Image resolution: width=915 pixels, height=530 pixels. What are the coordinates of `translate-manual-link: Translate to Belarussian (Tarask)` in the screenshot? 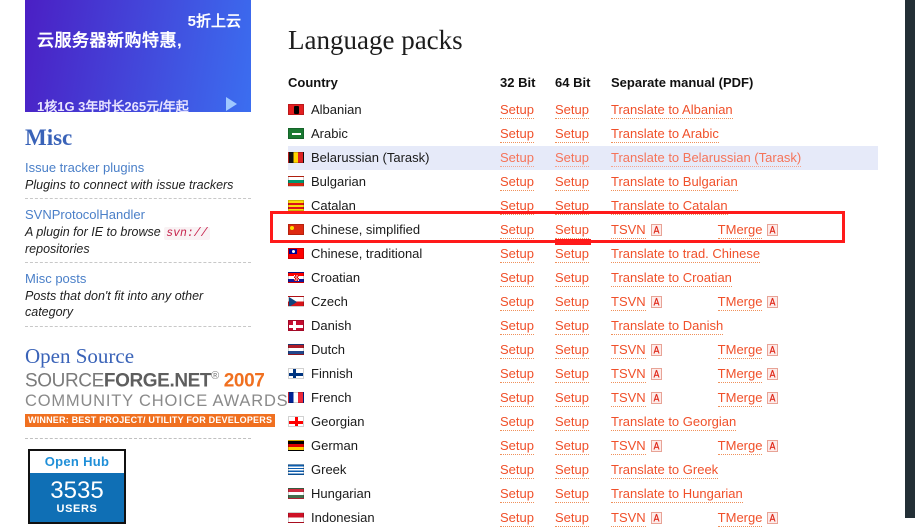 It's located at (706, 159).